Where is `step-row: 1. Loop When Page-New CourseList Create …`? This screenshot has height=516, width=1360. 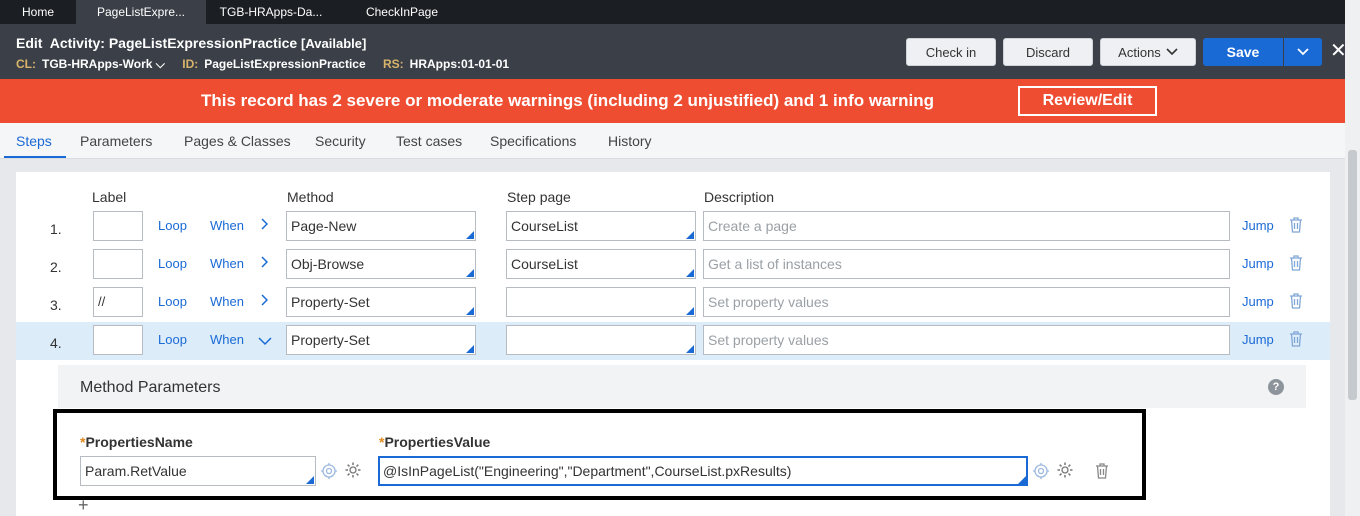 step-row: 1. Loop When Page-New CourseList Create … is located at coordinates (673, 227).